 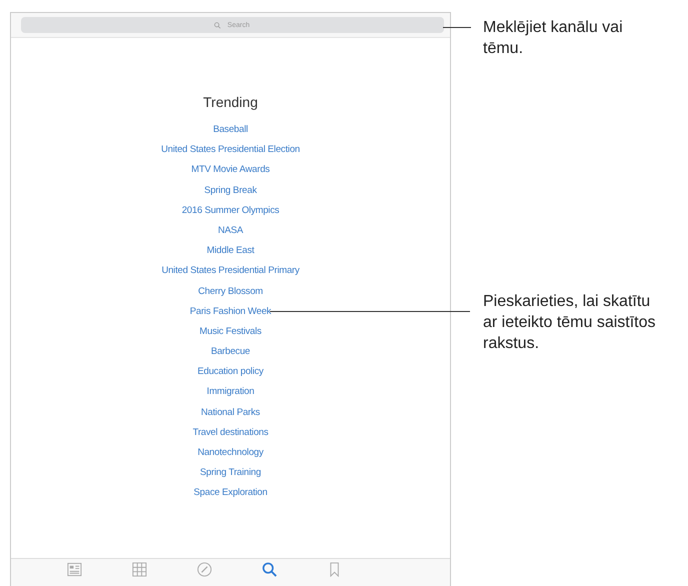 I want to click on topic-link: United States Presidential Election, so click(x=230, y=150).